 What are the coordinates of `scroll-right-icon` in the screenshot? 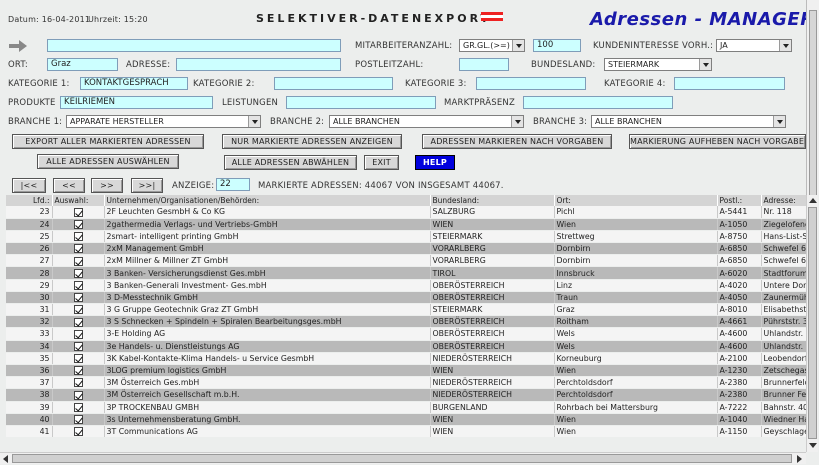 It's located at (799, 459).